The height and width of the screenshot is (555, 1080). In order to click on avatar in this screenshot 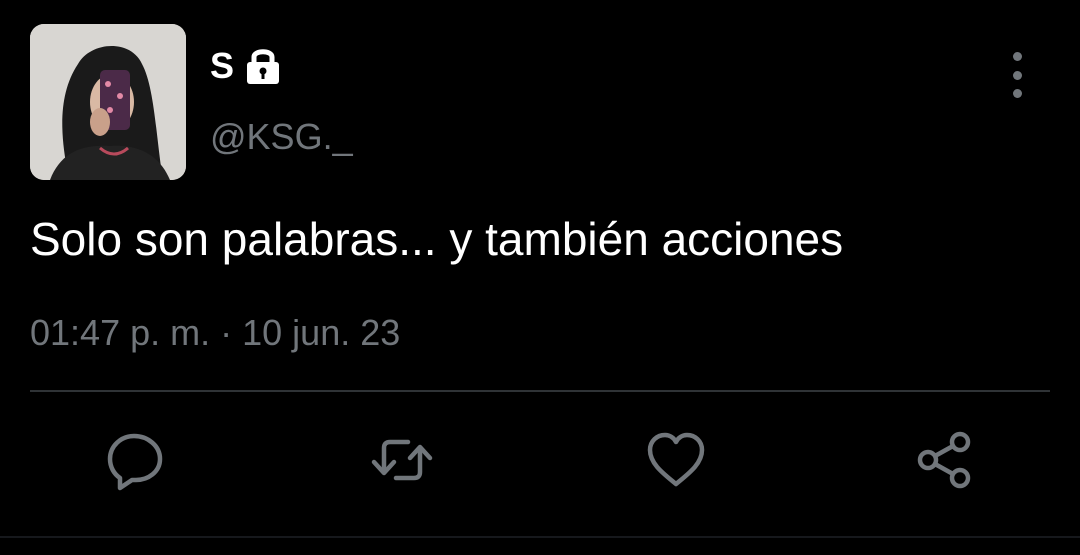, I will do `click(108, 102)`.